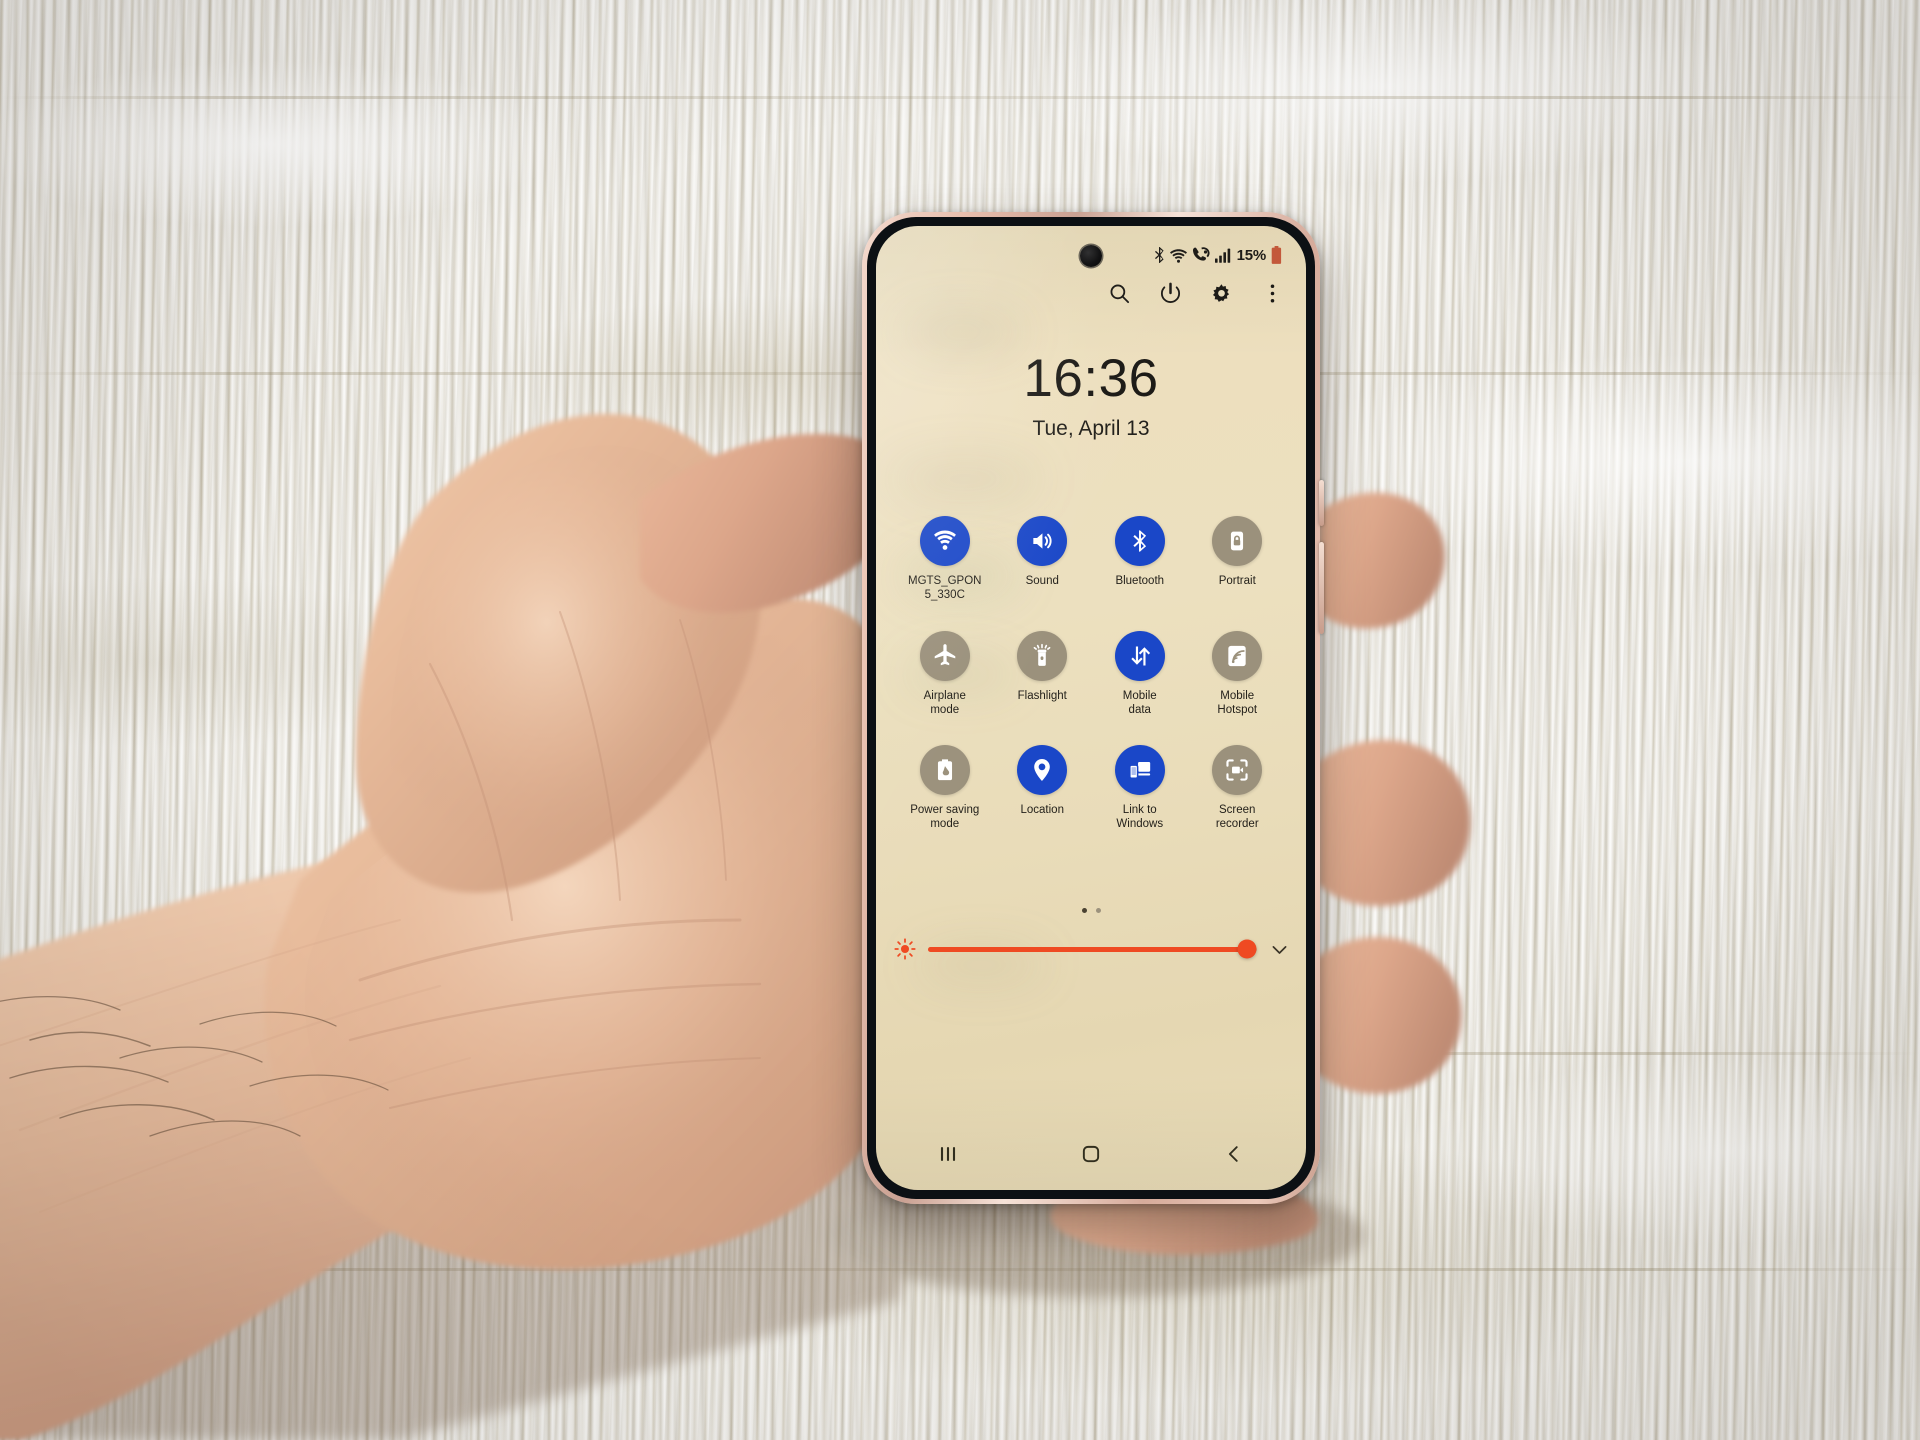 The image size is (1920, 1440). Describe the element at coordinates (1088, 949) in the screenshot. I see `brightness-slider-fill` at that location.